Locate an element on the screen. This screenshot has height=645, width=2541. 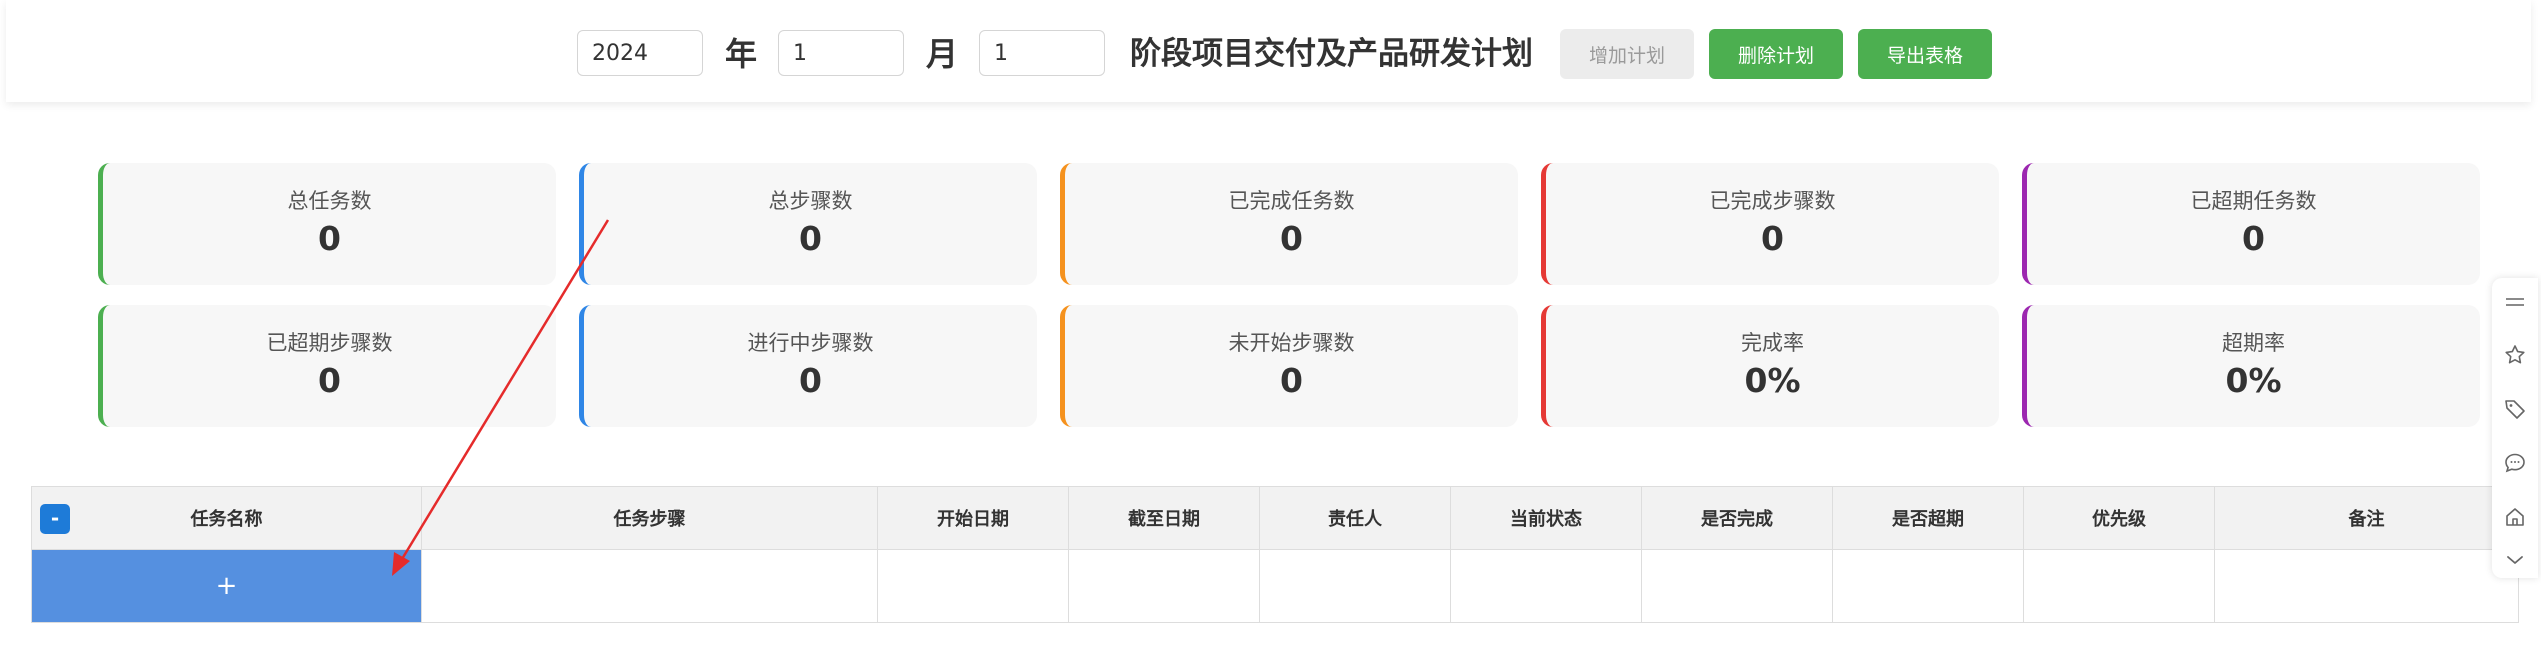
table-row: + is located at coordinates (1275, 586).